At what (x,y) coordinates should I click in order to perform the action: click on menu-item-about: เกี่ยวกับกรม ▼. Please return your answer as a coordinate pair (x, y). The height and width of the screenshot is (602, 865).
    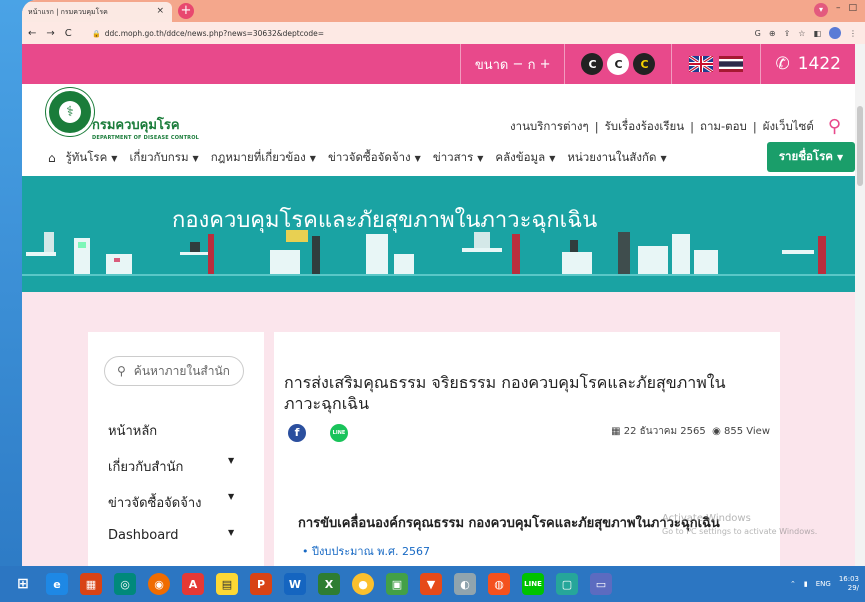
    Looking at the image, I should click on (163, 158).